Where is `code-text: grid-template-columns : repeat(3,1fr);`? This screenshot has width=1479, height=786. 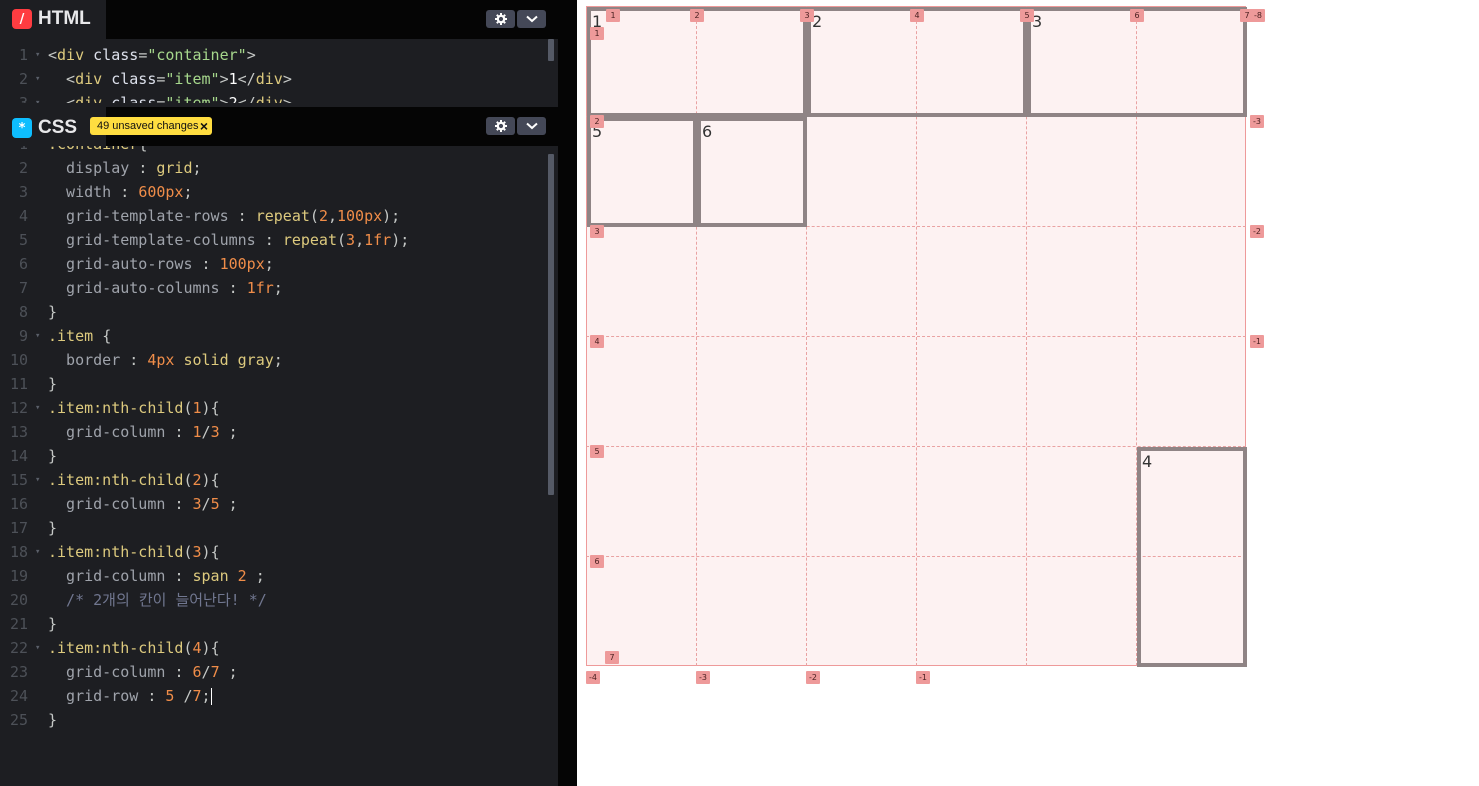 code-text: grid-template-columns : repeat(3,1fr); is located at coordinates (228, 240).